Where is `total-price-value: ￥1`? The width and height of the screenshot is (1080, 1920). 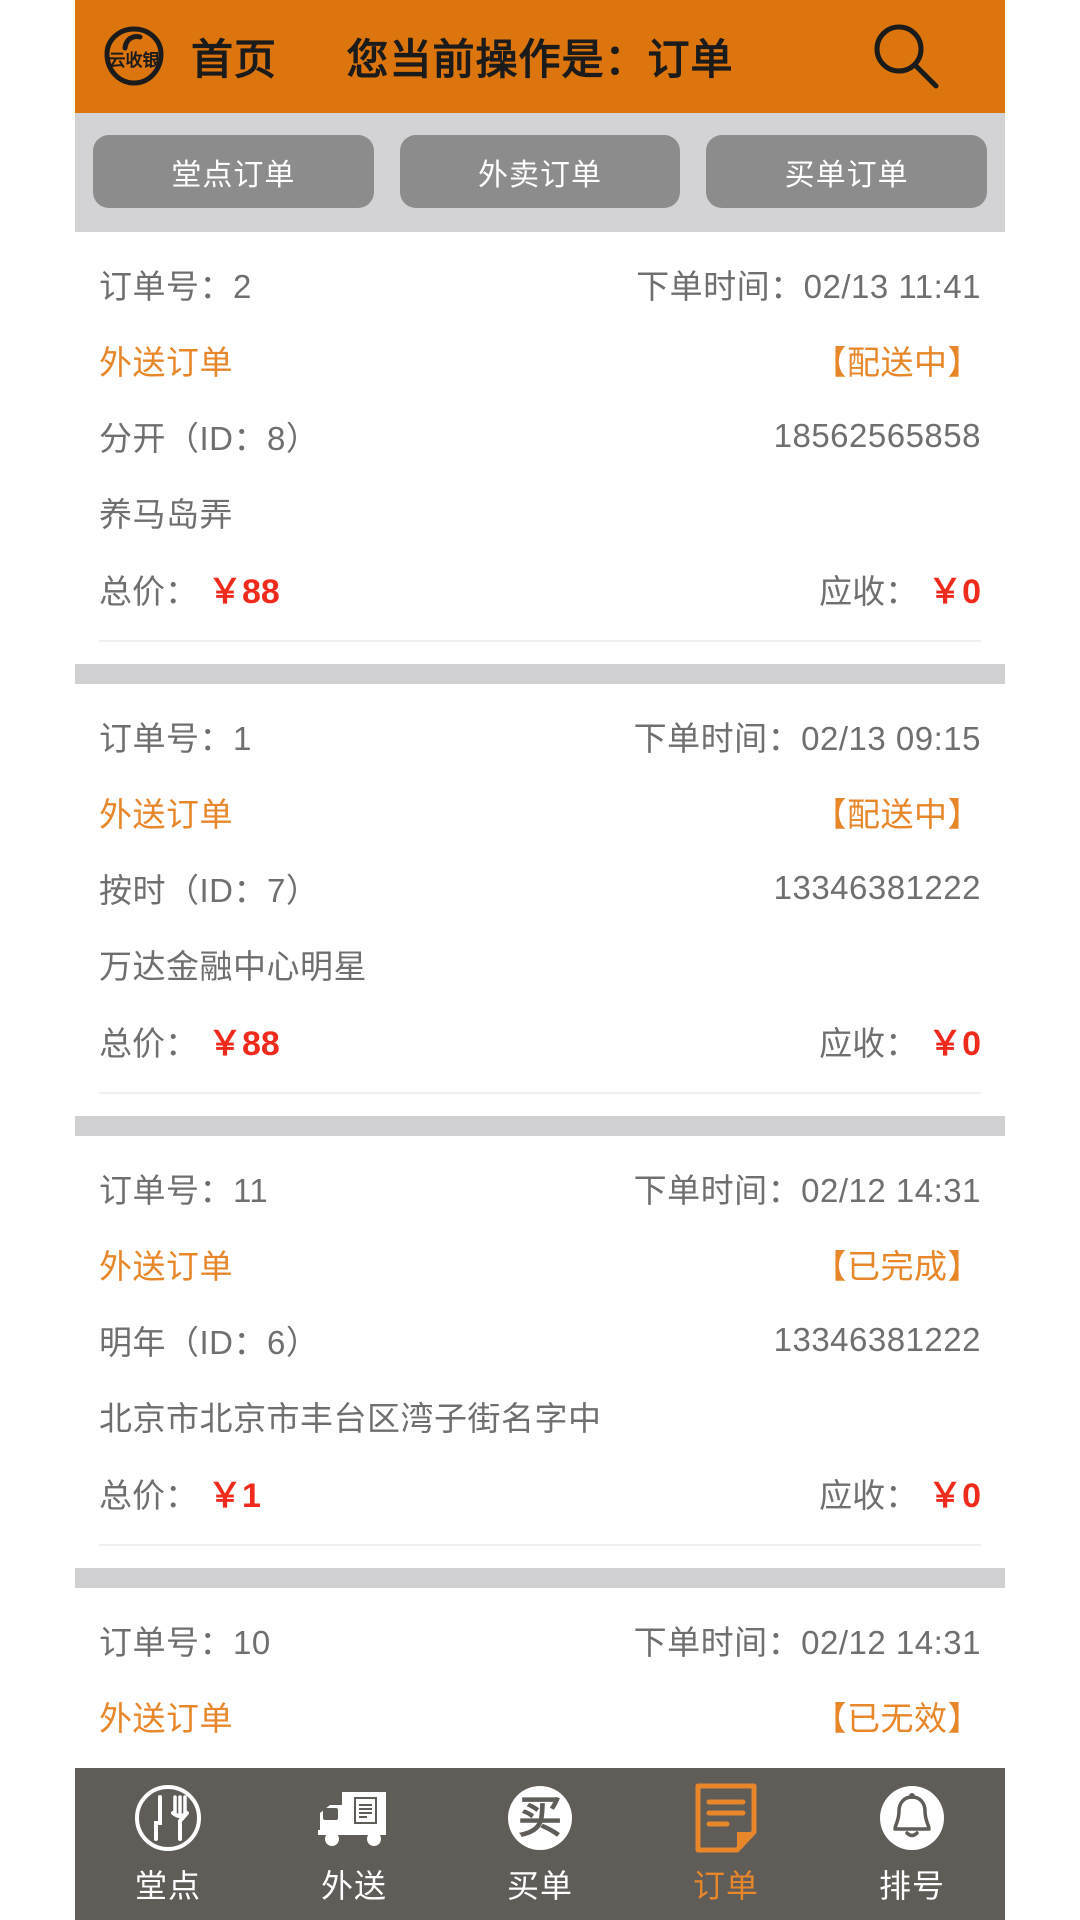 total-price-value: ￥1 is located at coordinates (234, 1495).